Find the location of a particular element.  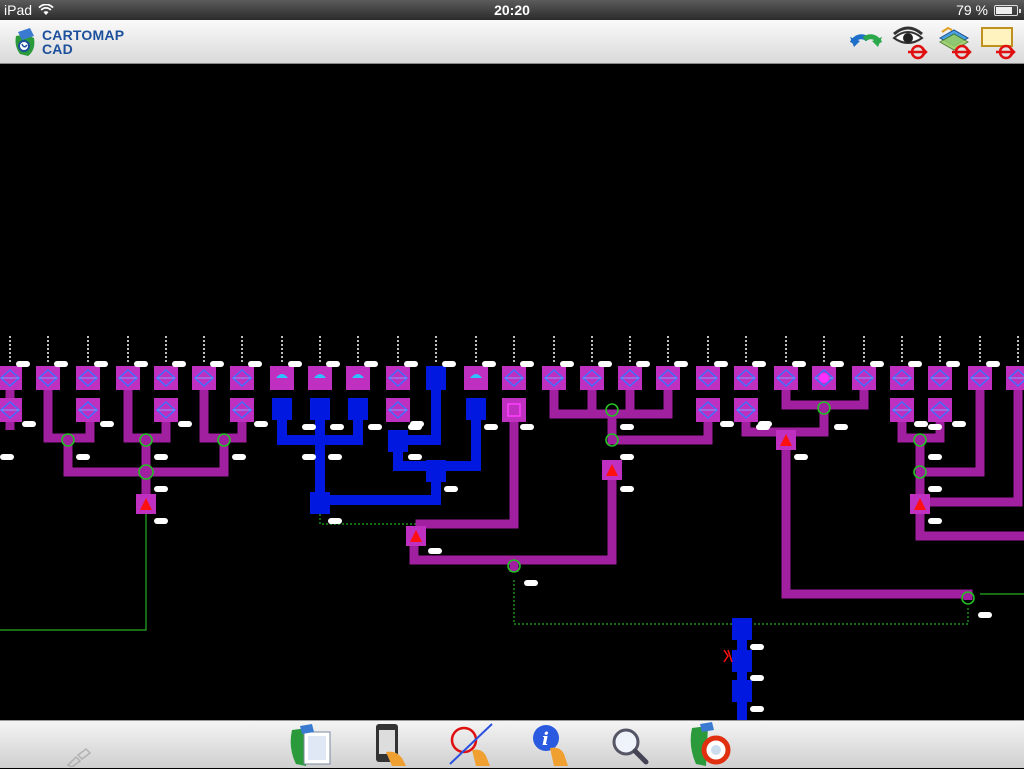

battery-percent: 79 % is located at coordinates (972, 10).